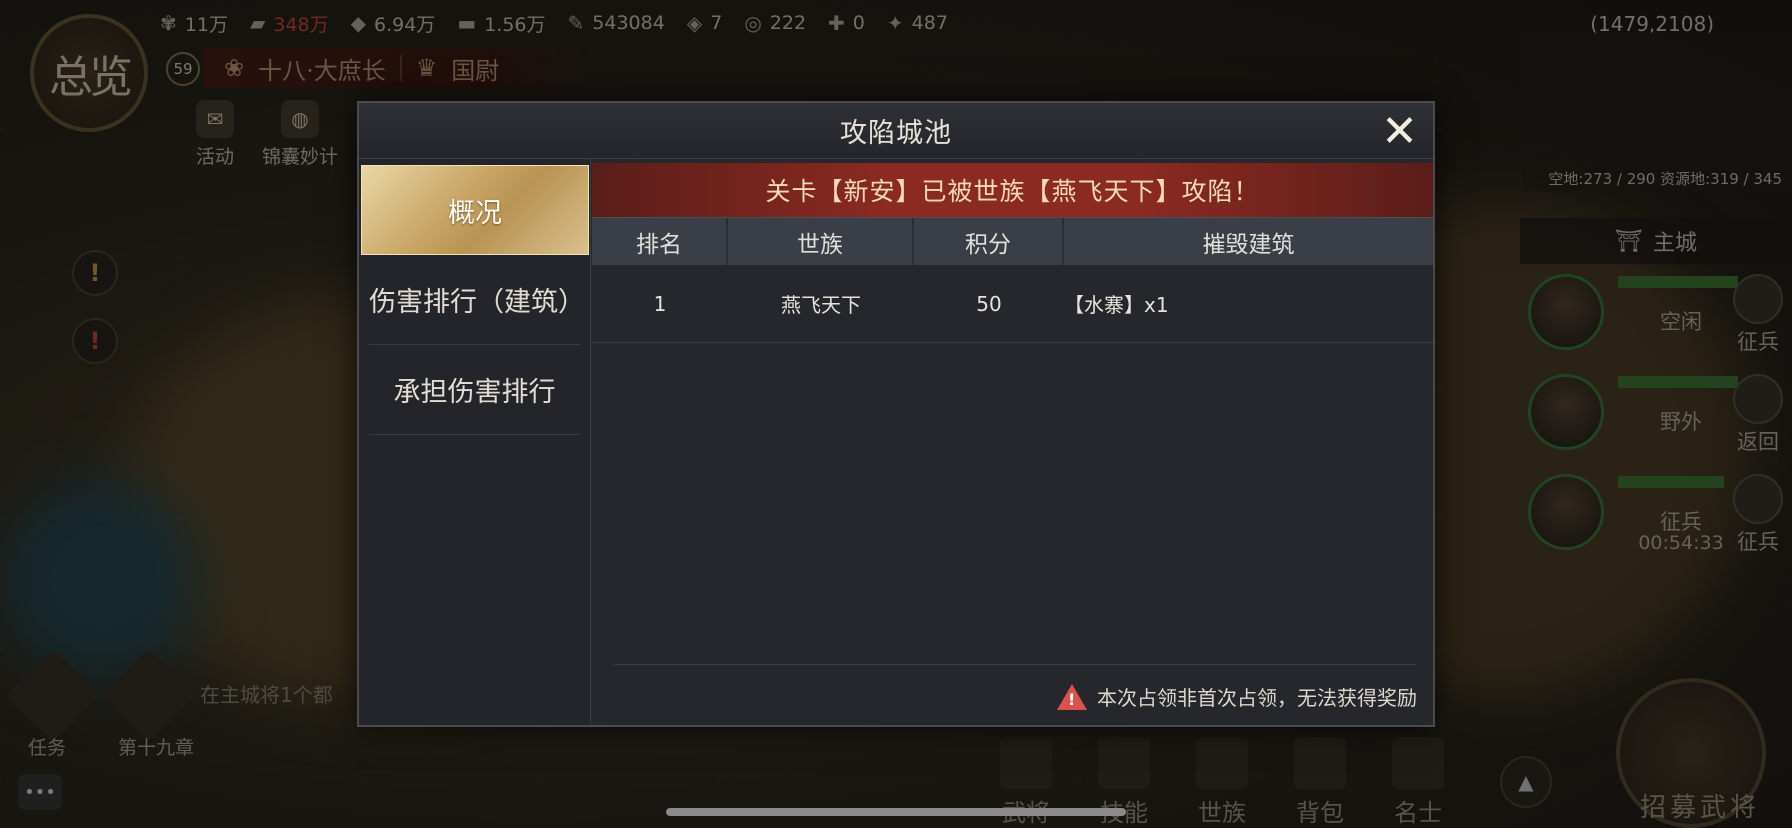  What do you see at coordinates (1248, 244) in the screenshot?
I see `col-destroyed-buildings: 摧毁建筑` at bounding box center [1248, 244].